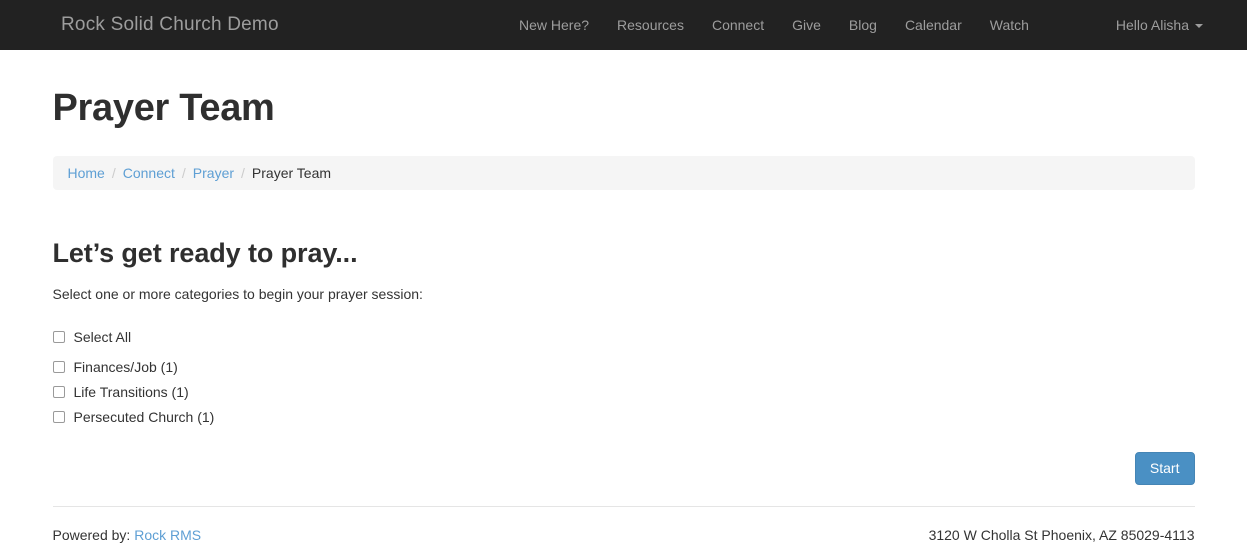 This screenshot has height=543, width=1247. I want to click on checkbox-persecuted-church, so click(58, 416).